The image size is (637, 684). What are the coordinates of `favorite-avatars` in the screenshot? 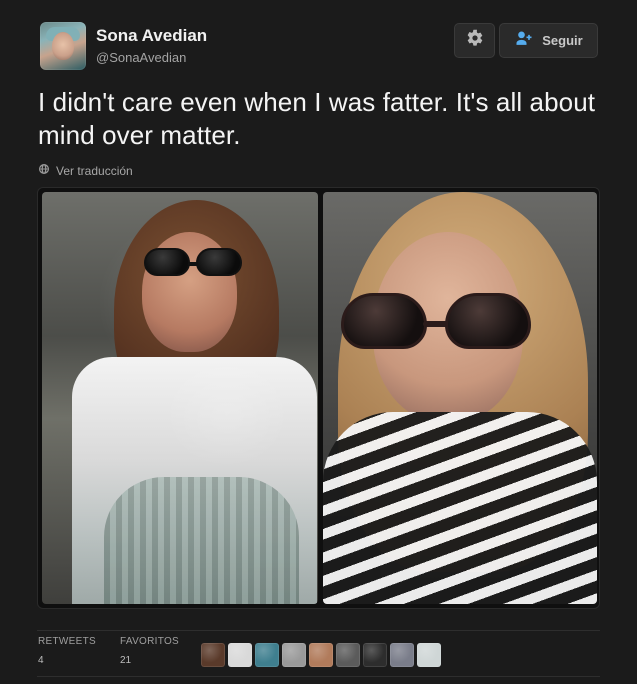 It's located at (321, 655).